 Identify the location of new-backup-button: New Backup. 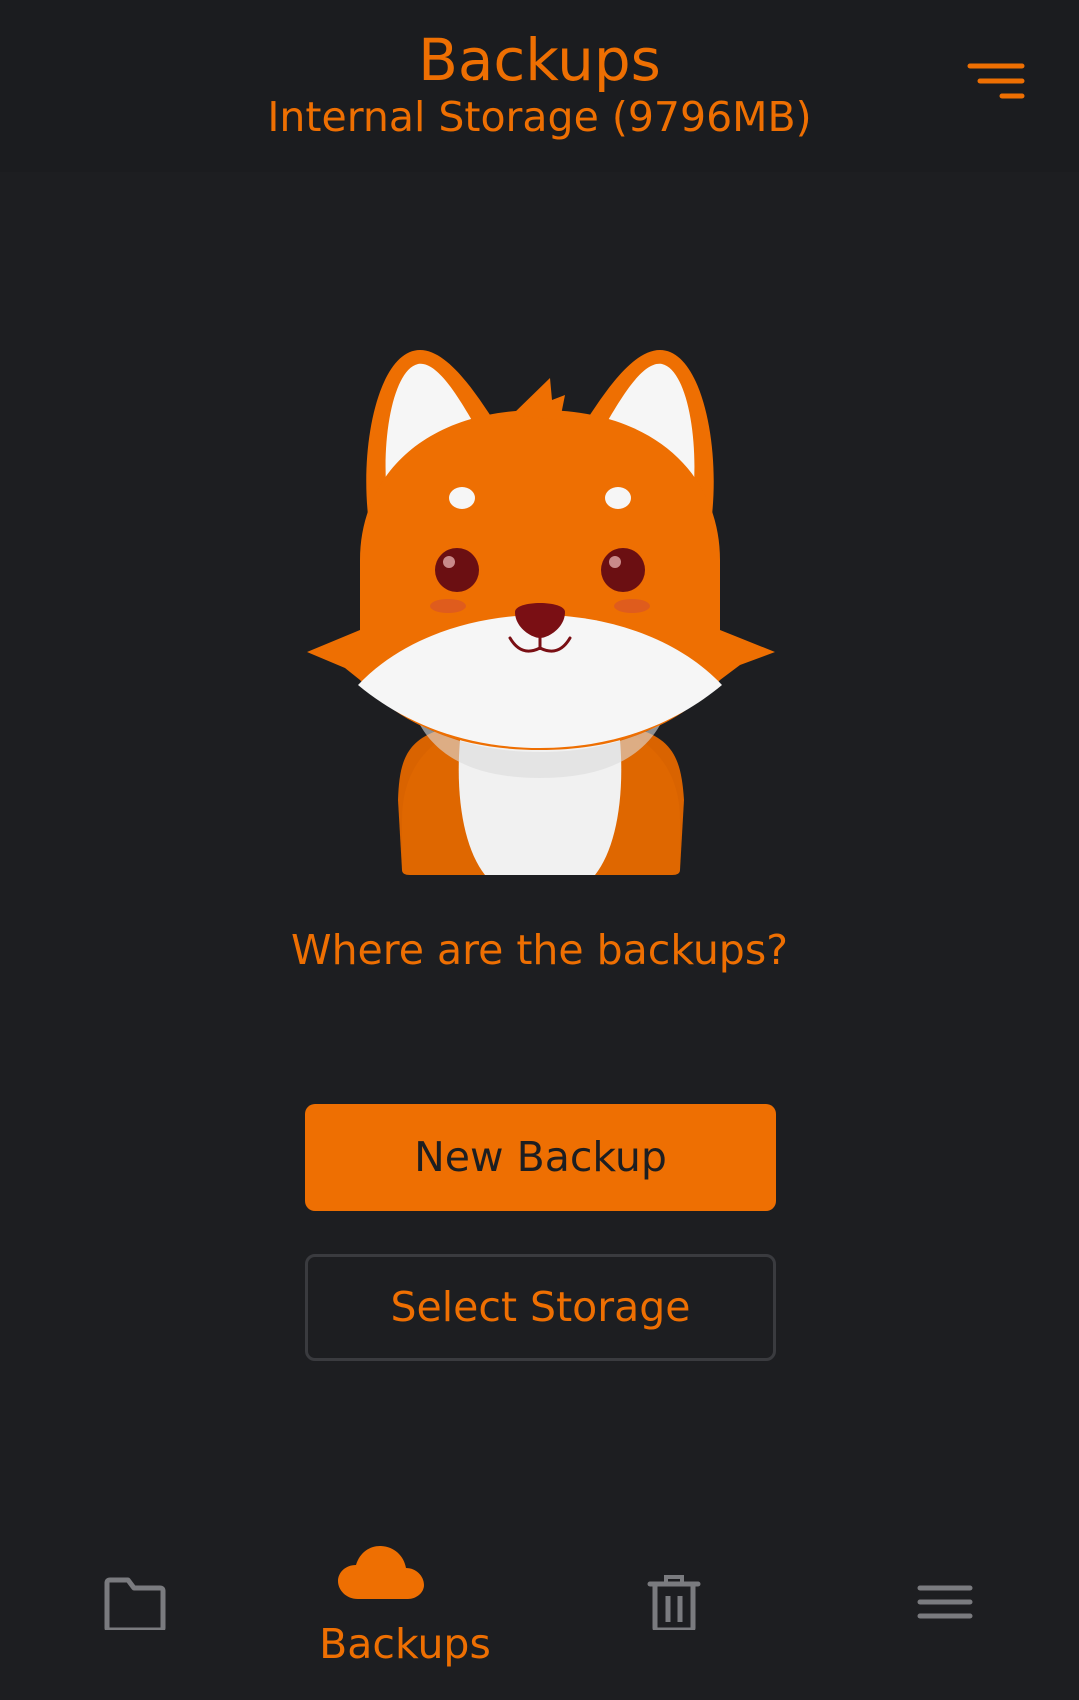
(540, 1157).